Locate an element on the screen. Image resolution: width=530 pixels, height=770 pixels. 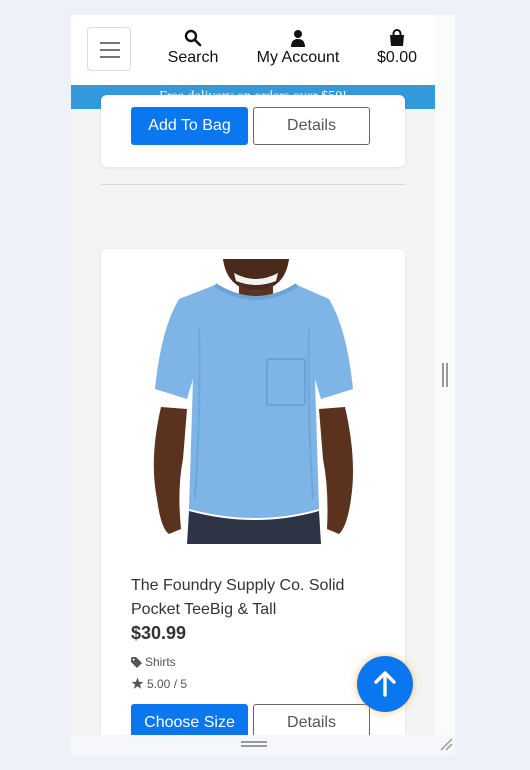
user-icon is located at coordinates (298, 38).